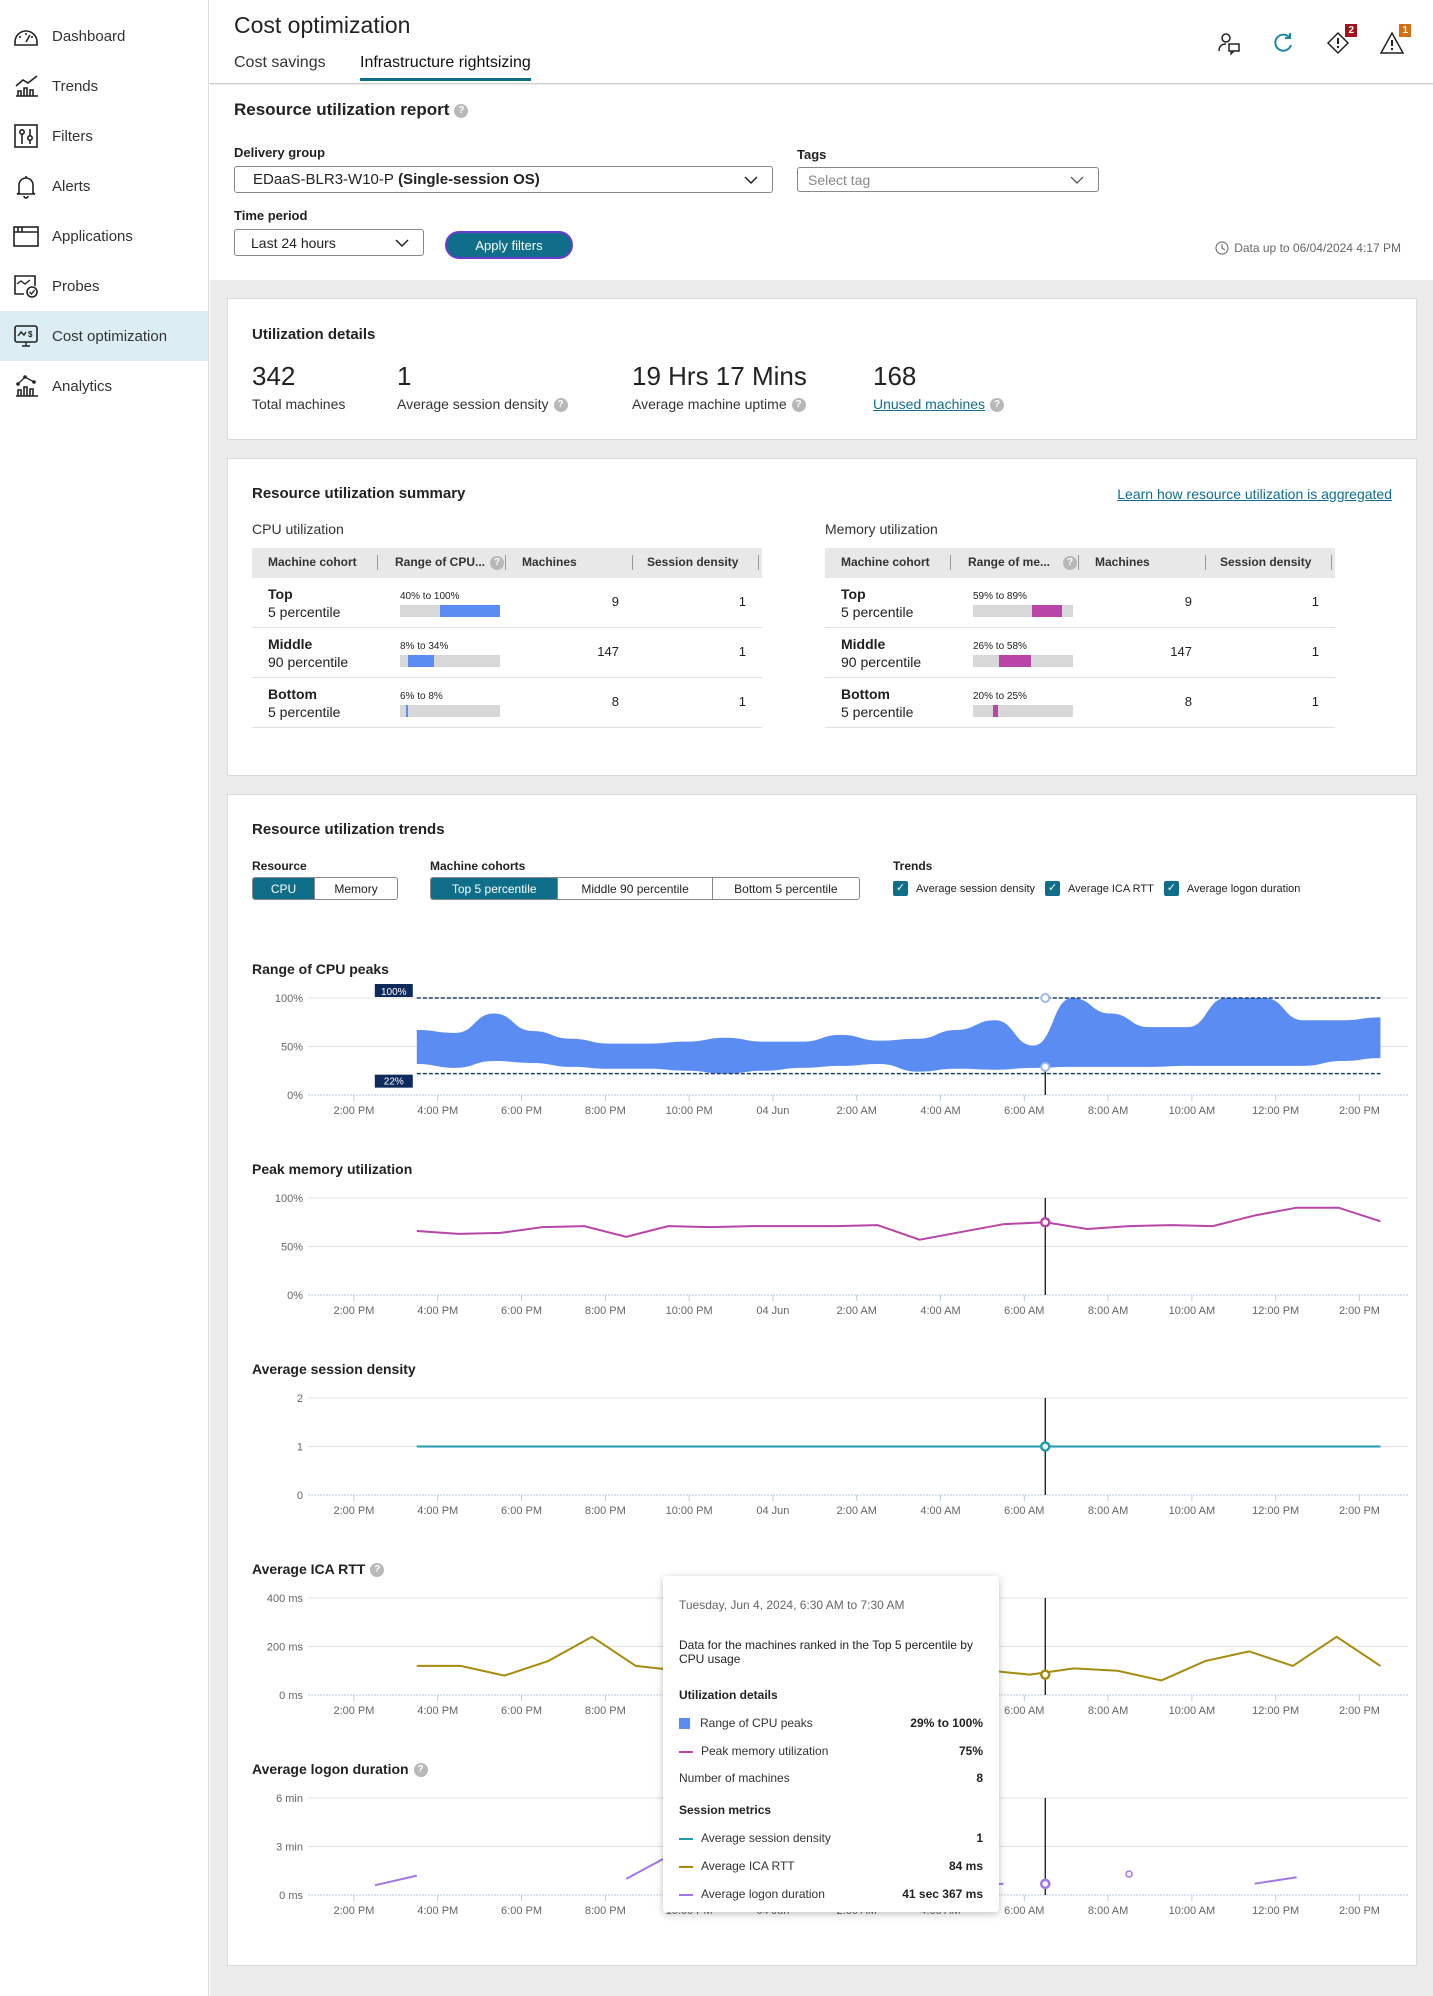 Image resolution: width=1433 pixels, height=1996 pixels. I want to click on x-tick-label: 2:00 PM, so click(353, 1711).